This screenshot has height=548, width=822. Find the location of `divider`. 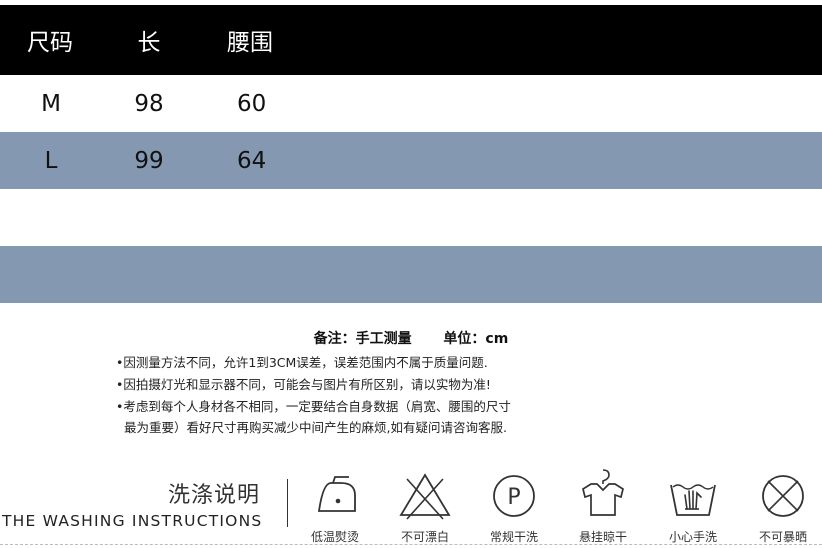

divider is located at coordinates (287, 503).